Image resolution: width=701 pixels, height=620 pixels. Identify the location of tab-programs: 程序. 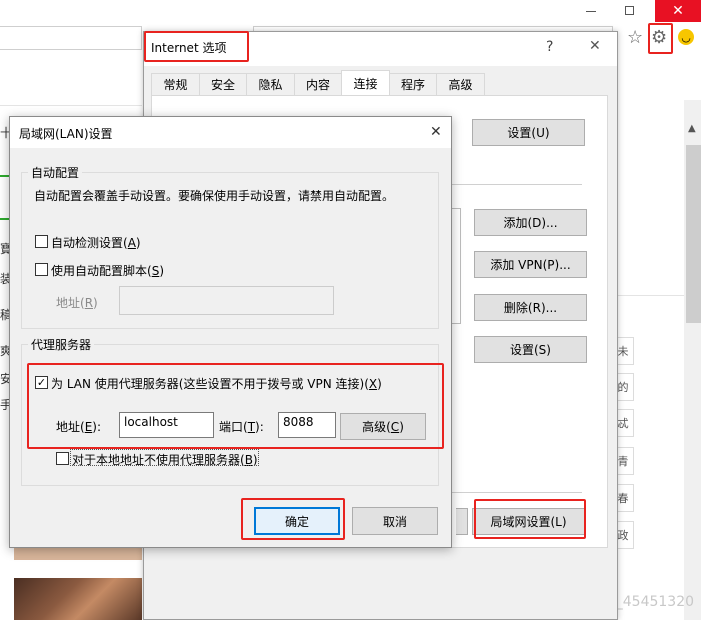
(413, 84).